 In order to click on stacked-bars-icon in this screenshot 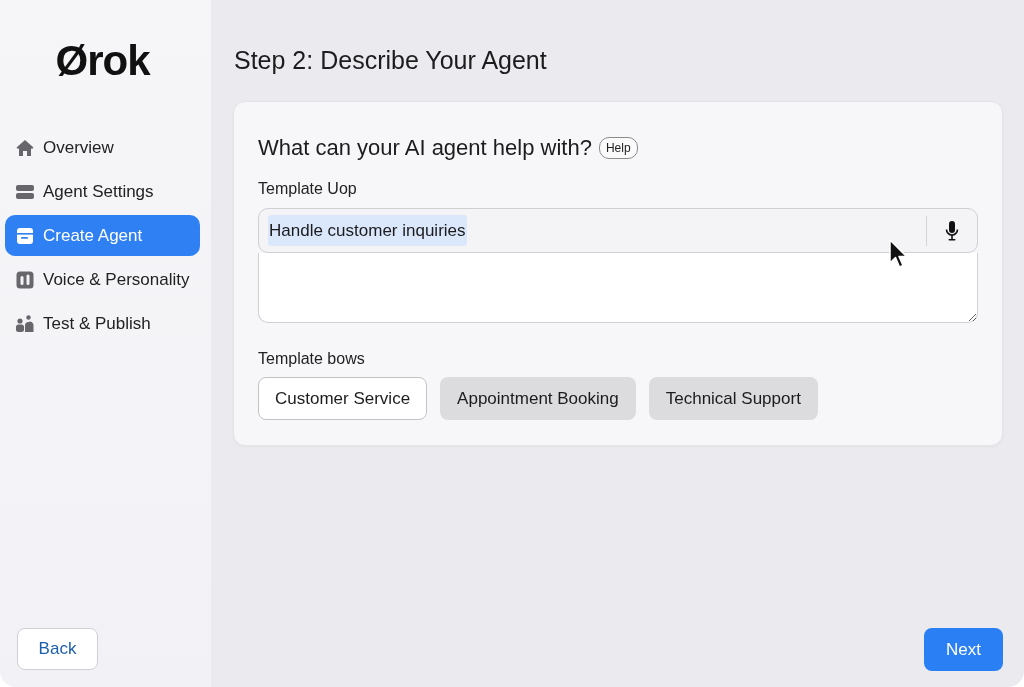, I will do `click(25, 191)`.